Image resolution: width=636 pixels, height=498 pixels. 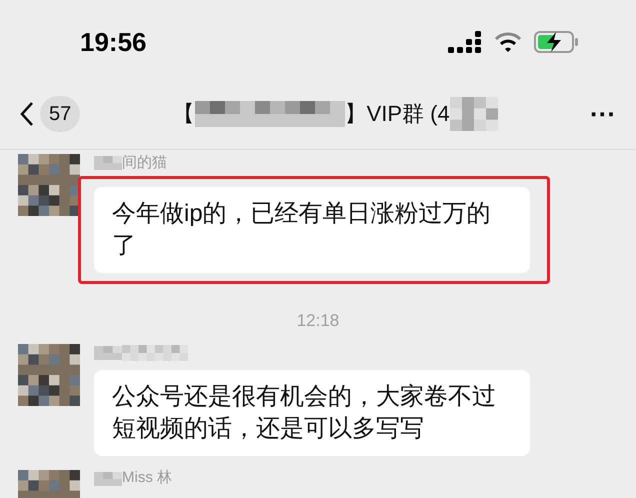 What do you see at coordinates (318, 321) in the screenshot?
I see `timestamp: 12:18` at bounding box center [318, 321].